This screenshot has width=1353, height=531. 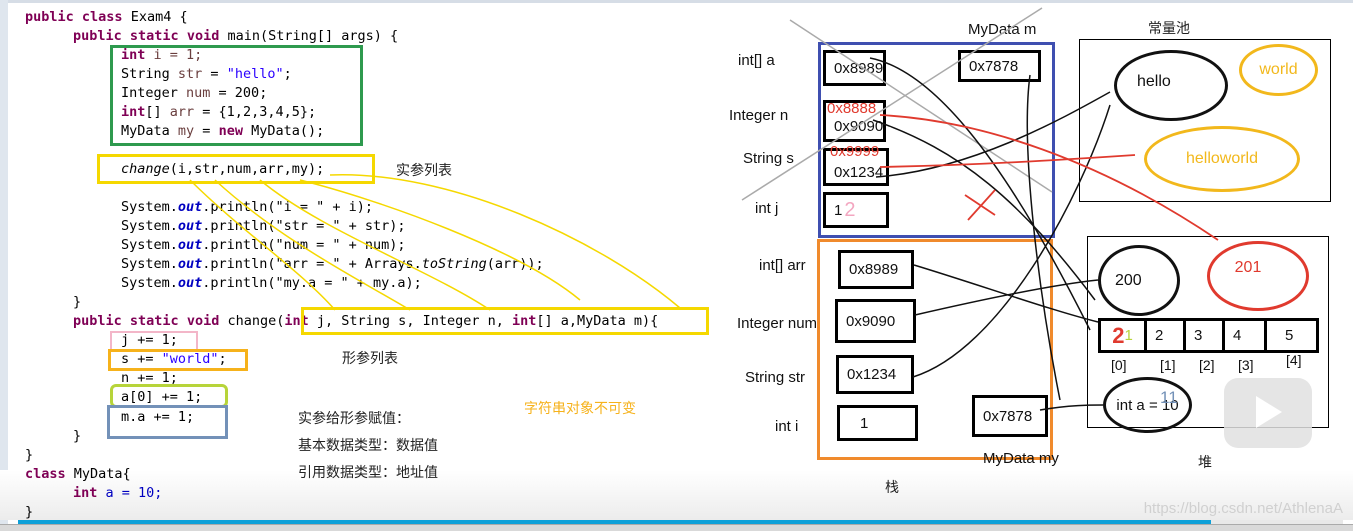 I want to click on code-print-num: System.out.println("num = " + num);, so click(x=263, y=245).